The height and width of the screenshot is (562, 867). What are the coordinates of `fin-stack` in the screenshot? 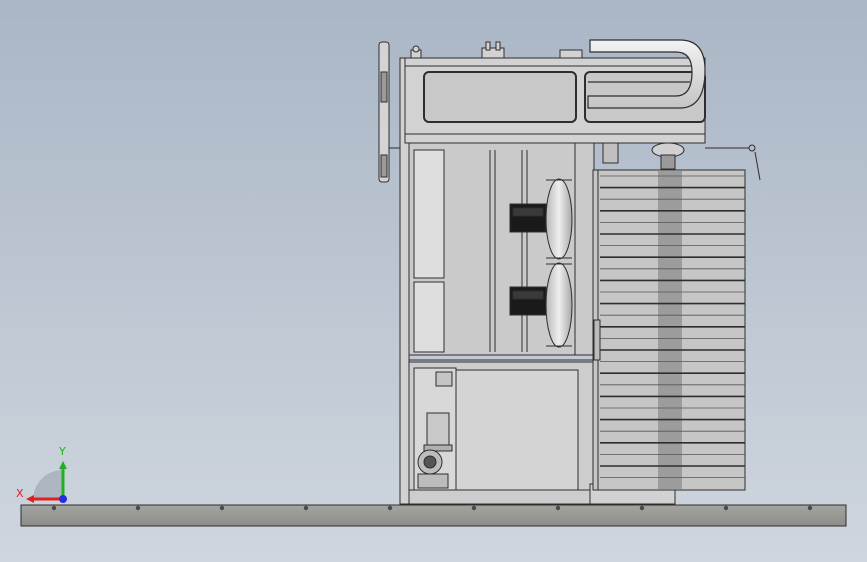 It's located at (669, 330).